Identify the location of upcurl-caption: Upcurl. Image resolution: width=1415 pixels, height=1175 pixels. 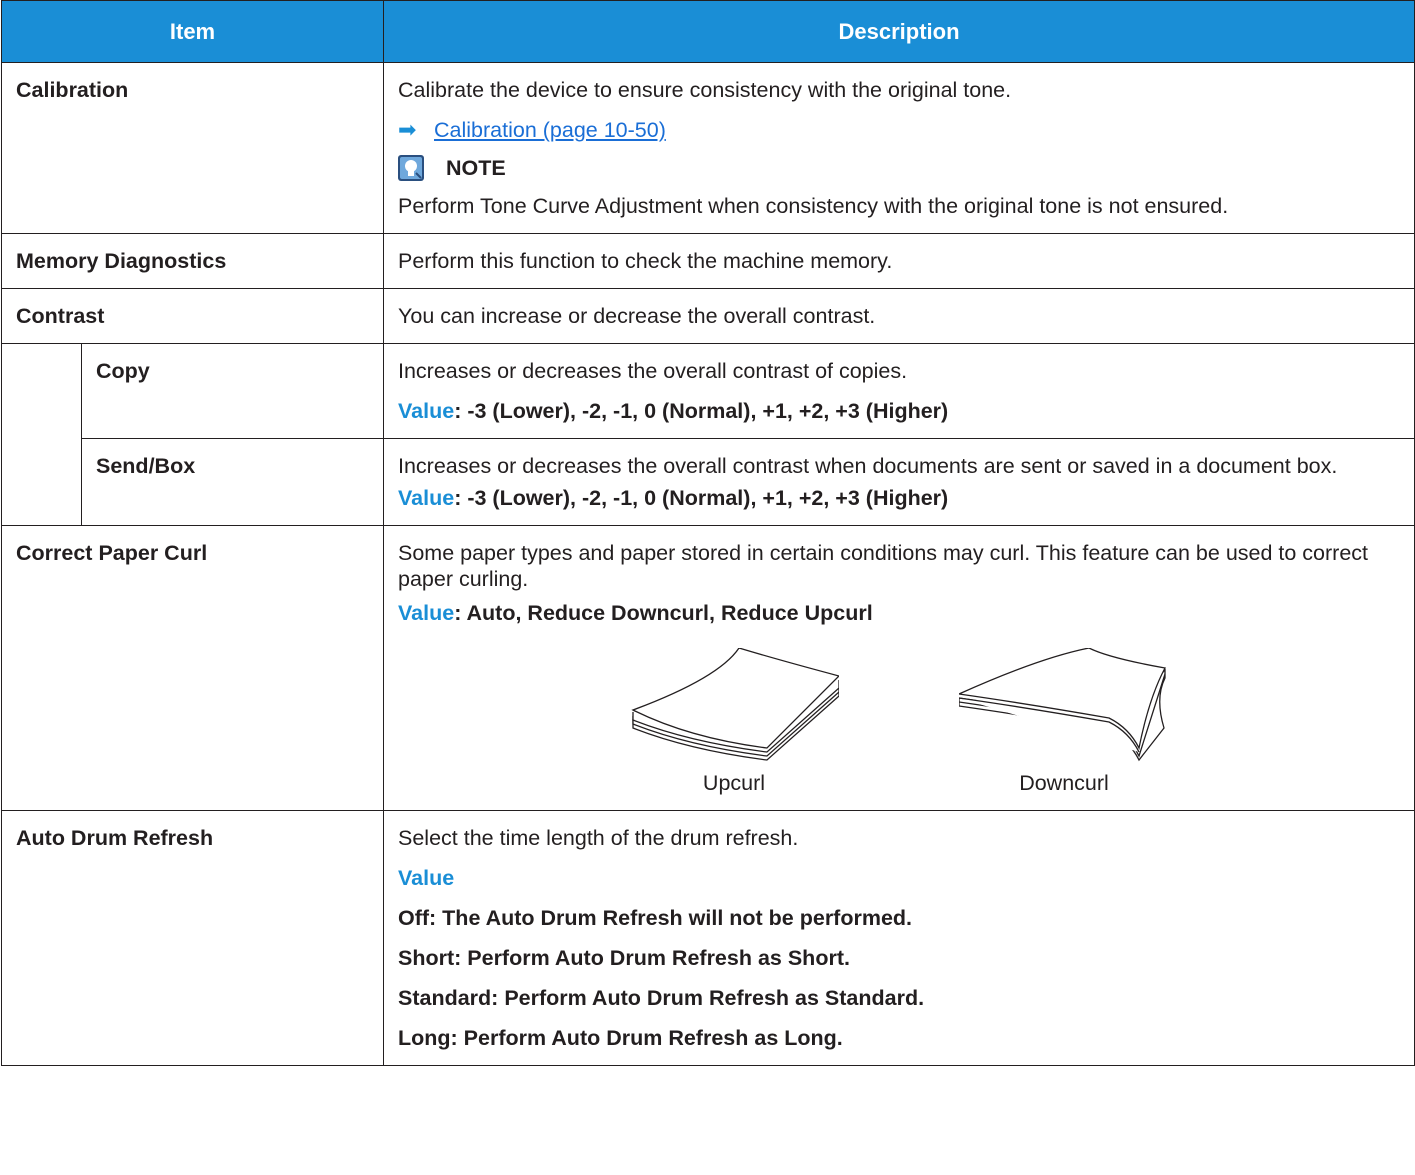
(734, 783).